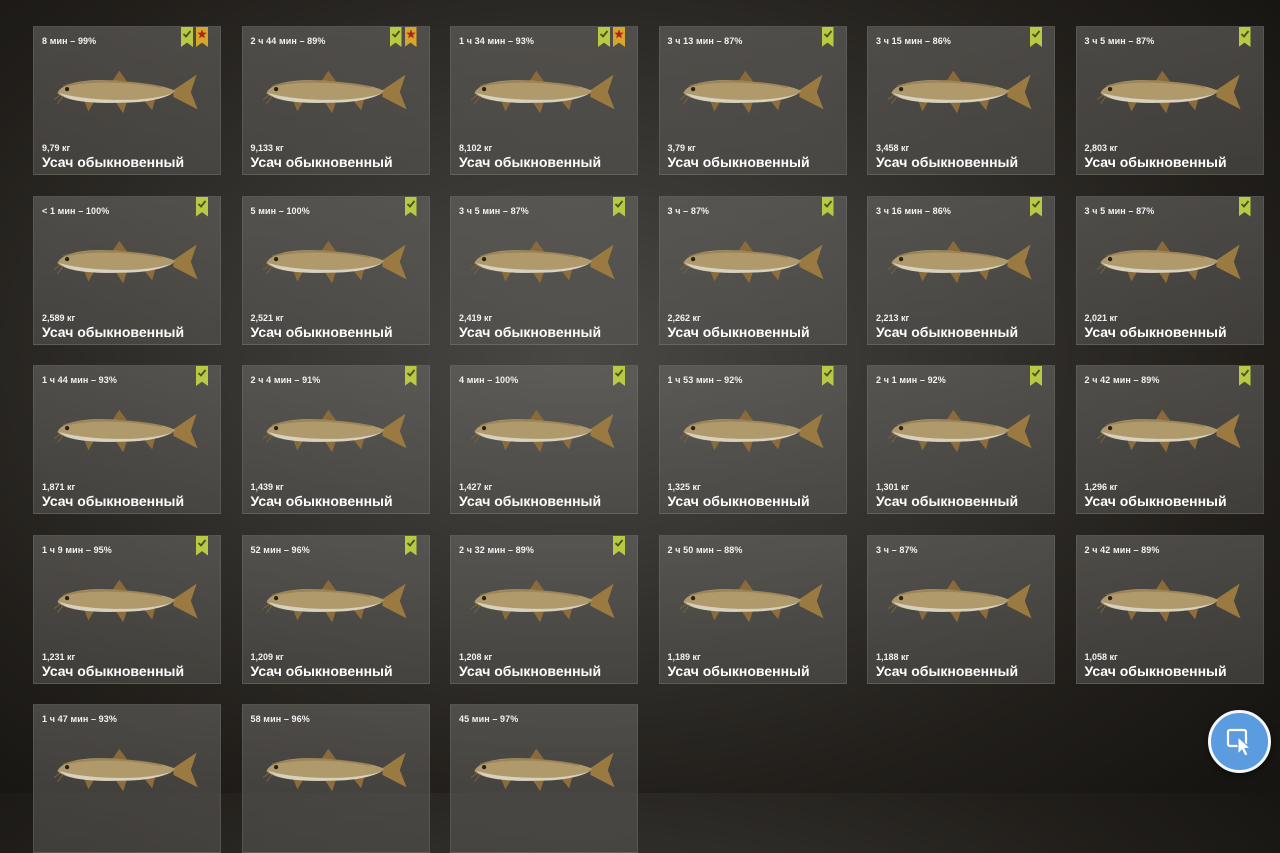 This screenshot has height=853, width=1280. Describe the element at coordinates (476, 487) in the screenshot. I see `catch-weight: 1,427 кг` at that location.